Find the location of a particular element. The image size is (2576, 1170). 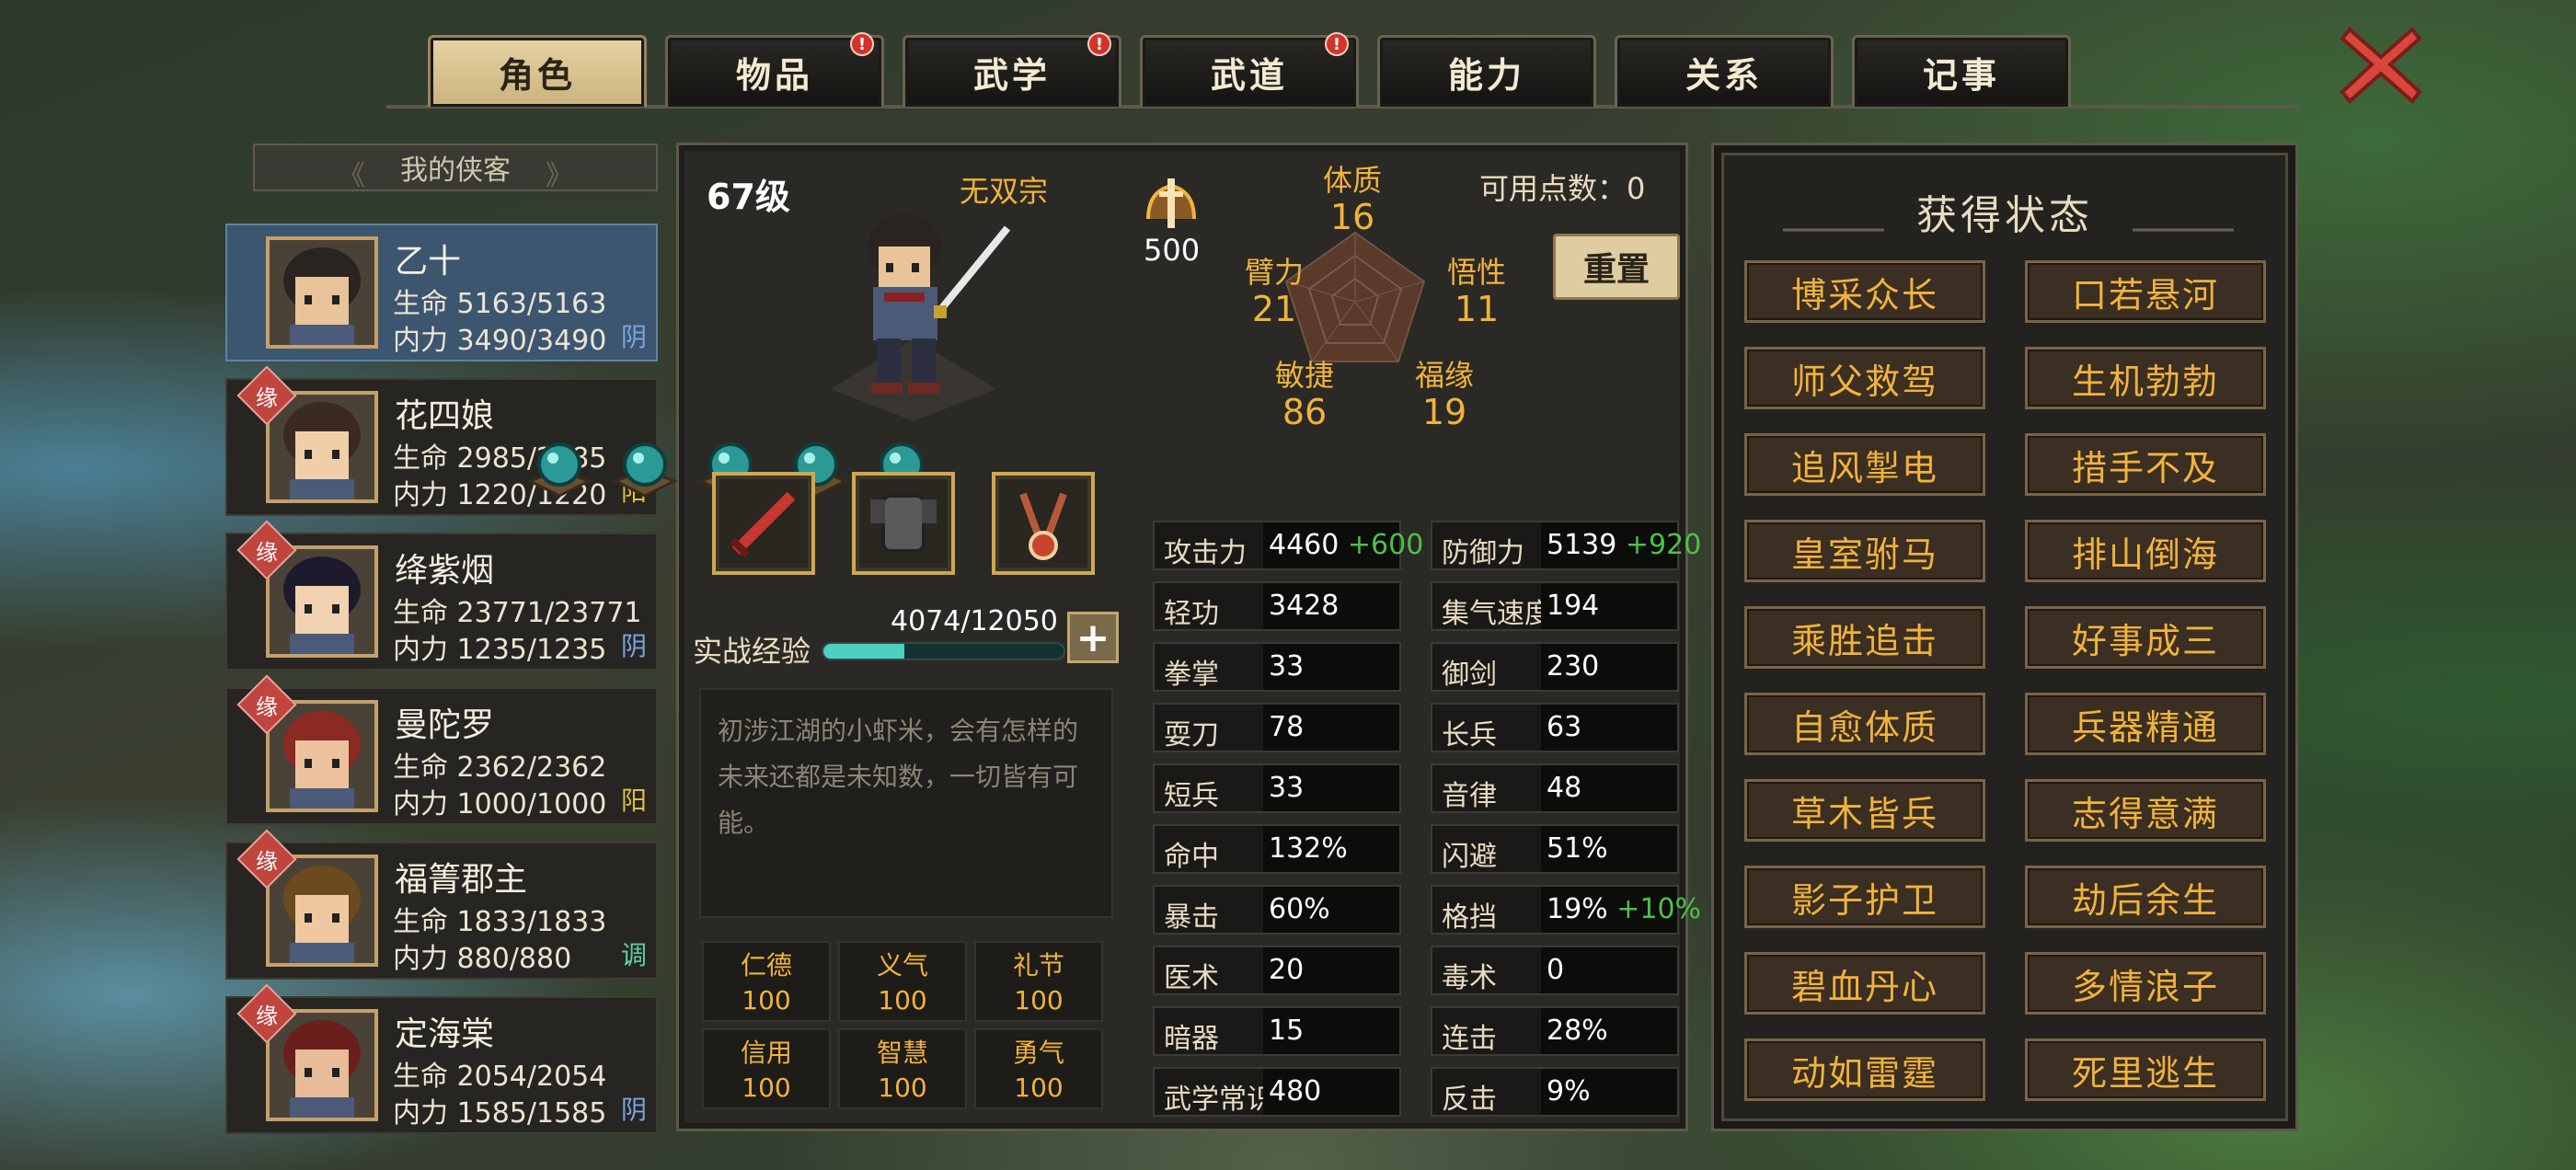

reset-button: 重置 is located at coordinates (1616, 267).